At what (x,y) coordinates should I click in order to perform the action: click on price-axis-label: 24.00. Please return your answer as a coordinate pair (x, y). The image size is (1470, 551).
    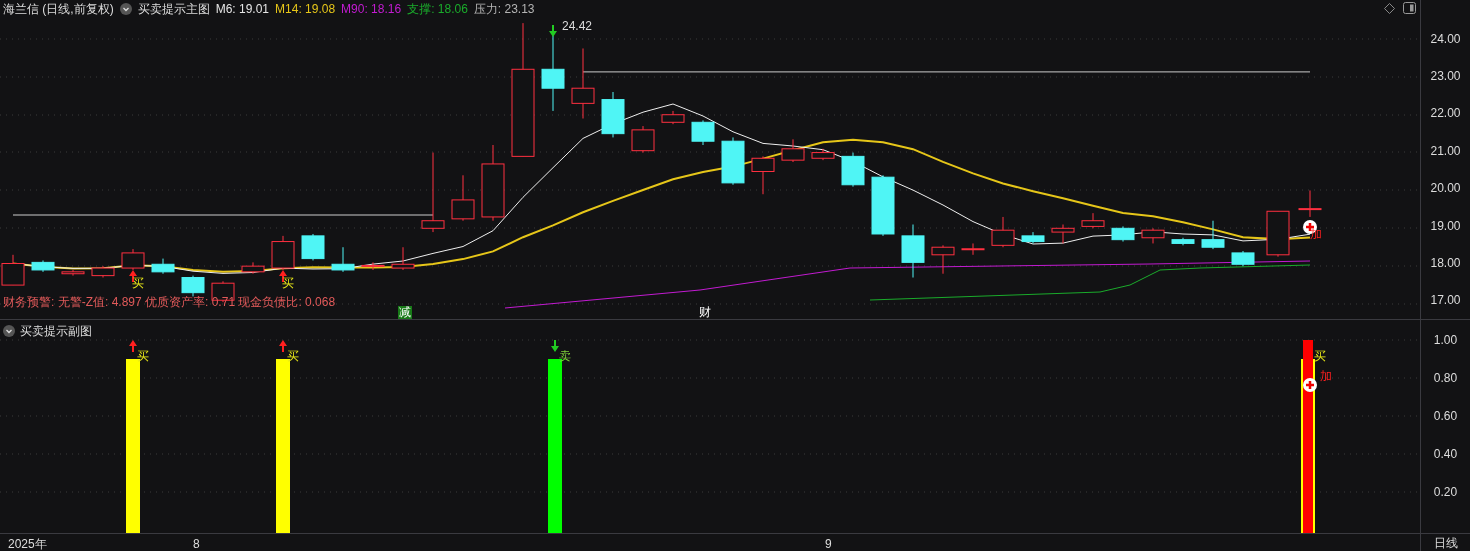
    Looking at the image, I should click on (1445, 39).